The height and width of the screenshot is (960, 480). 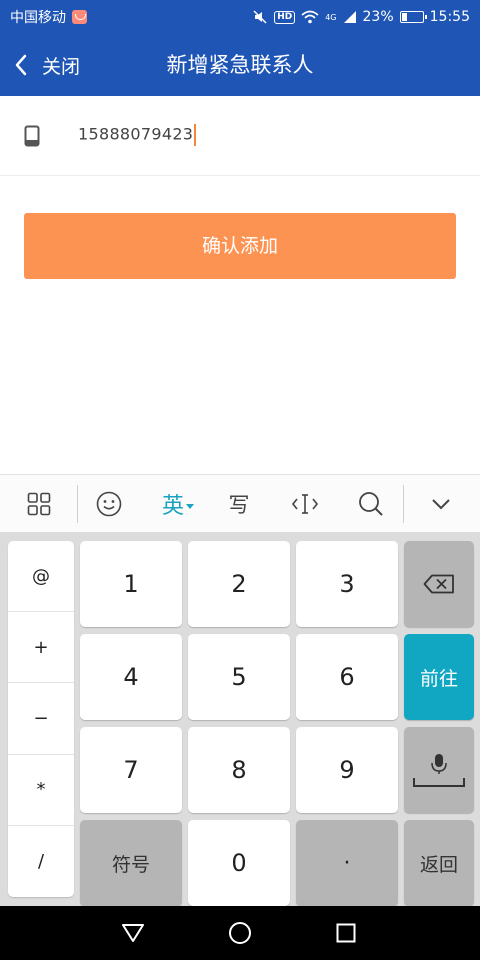 What do you see at coordinates (413, 17) in the screenshot?
I see `battery-icon` at bounding box center [413, 17].